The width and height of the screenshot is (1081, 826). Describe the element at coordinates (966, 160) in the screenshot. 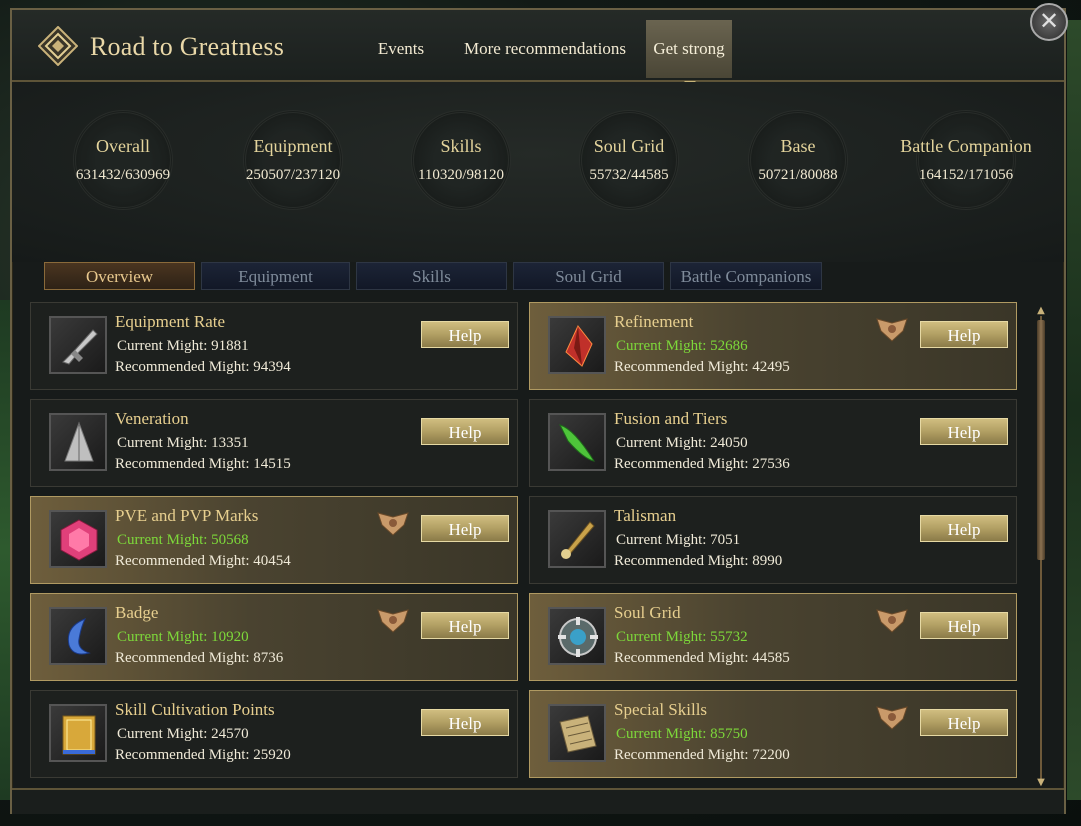

I see `battle-companion-emblem-icon` at that location.